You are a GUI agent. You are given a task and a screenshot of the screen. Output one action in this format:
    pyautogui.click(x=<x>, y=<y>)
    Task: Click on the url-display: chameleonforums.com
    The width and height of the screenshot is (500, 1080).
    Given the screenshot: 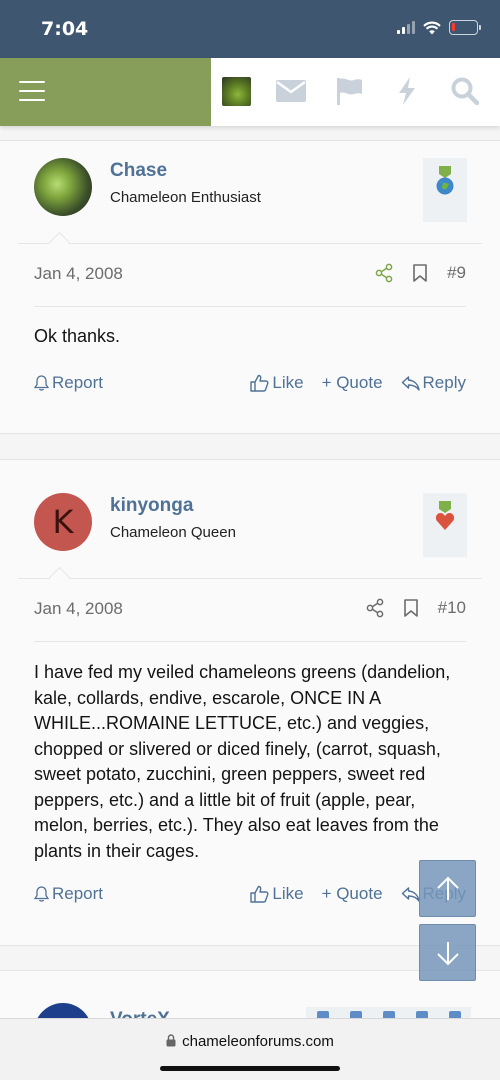 What is the action you would take?
    pyautogui.click(x=250, y=1041)
    